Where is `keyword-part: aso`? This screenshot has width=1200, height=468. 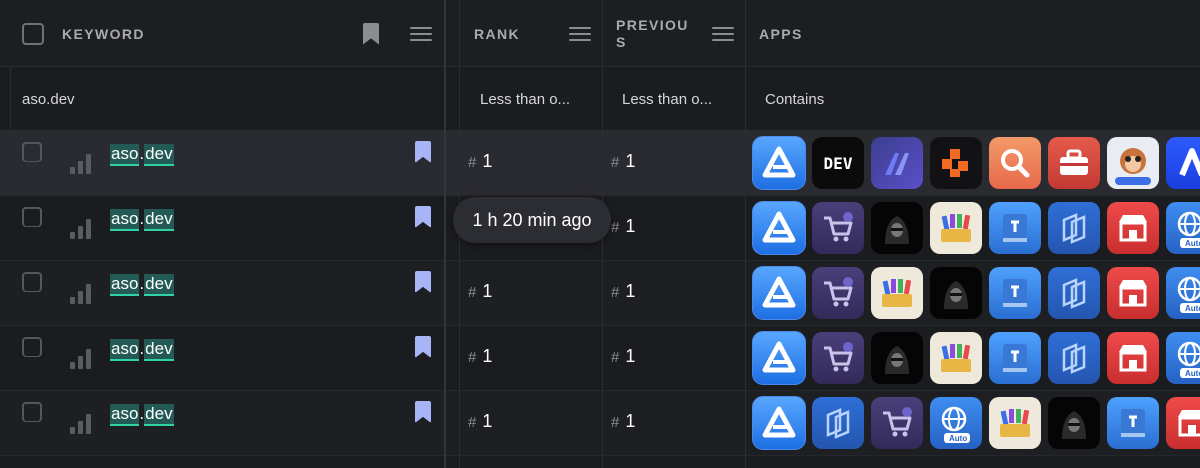
keyword-part: aso is located at coordinates (125, 415).